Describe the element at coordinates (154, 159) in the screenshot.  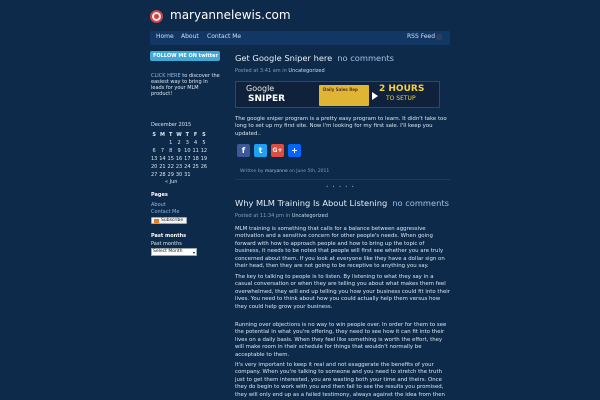
I see `calendar-day: 13` at that location.